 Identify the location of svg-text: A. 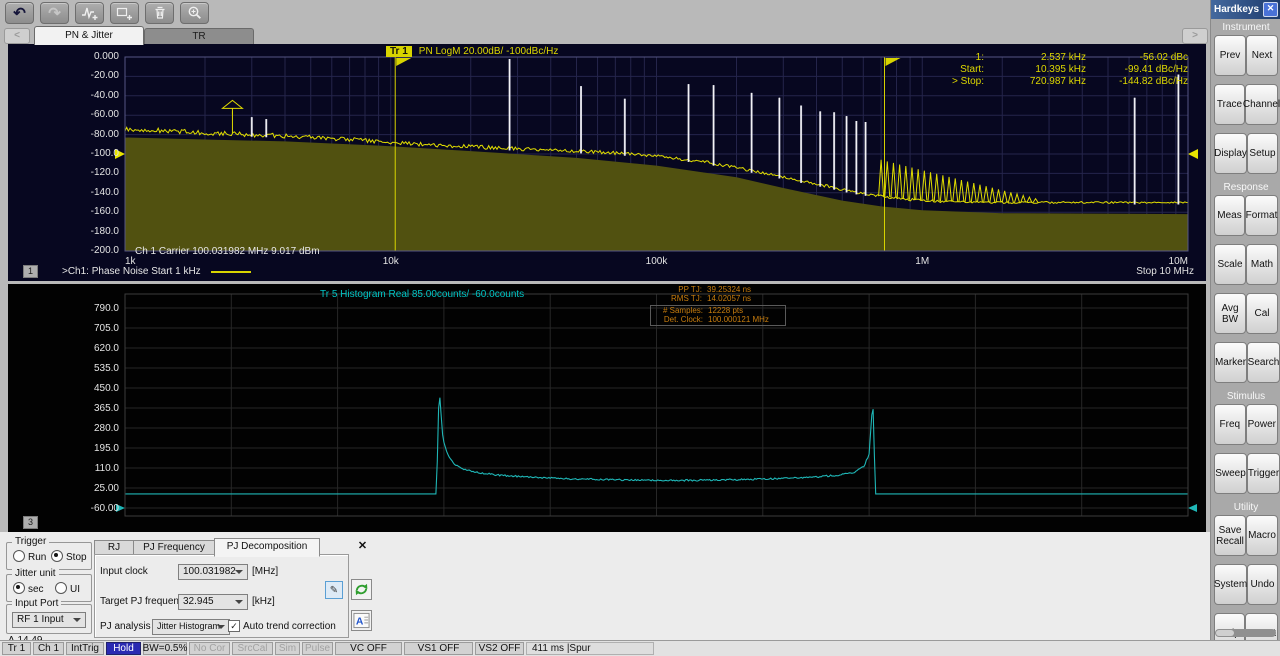
(360, 621).